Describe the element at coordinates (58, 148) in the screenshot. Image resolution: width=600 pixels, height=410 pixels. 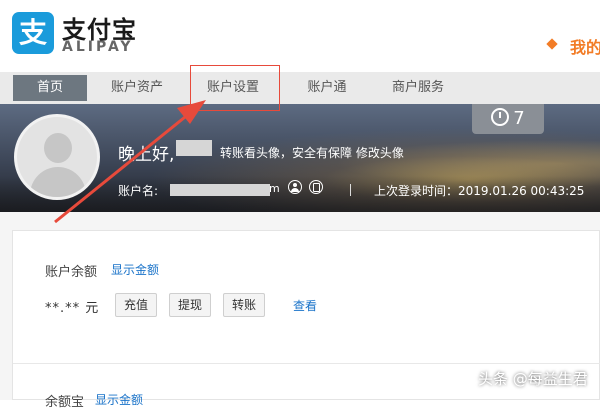
I see `avatar-head-shape` at that location.